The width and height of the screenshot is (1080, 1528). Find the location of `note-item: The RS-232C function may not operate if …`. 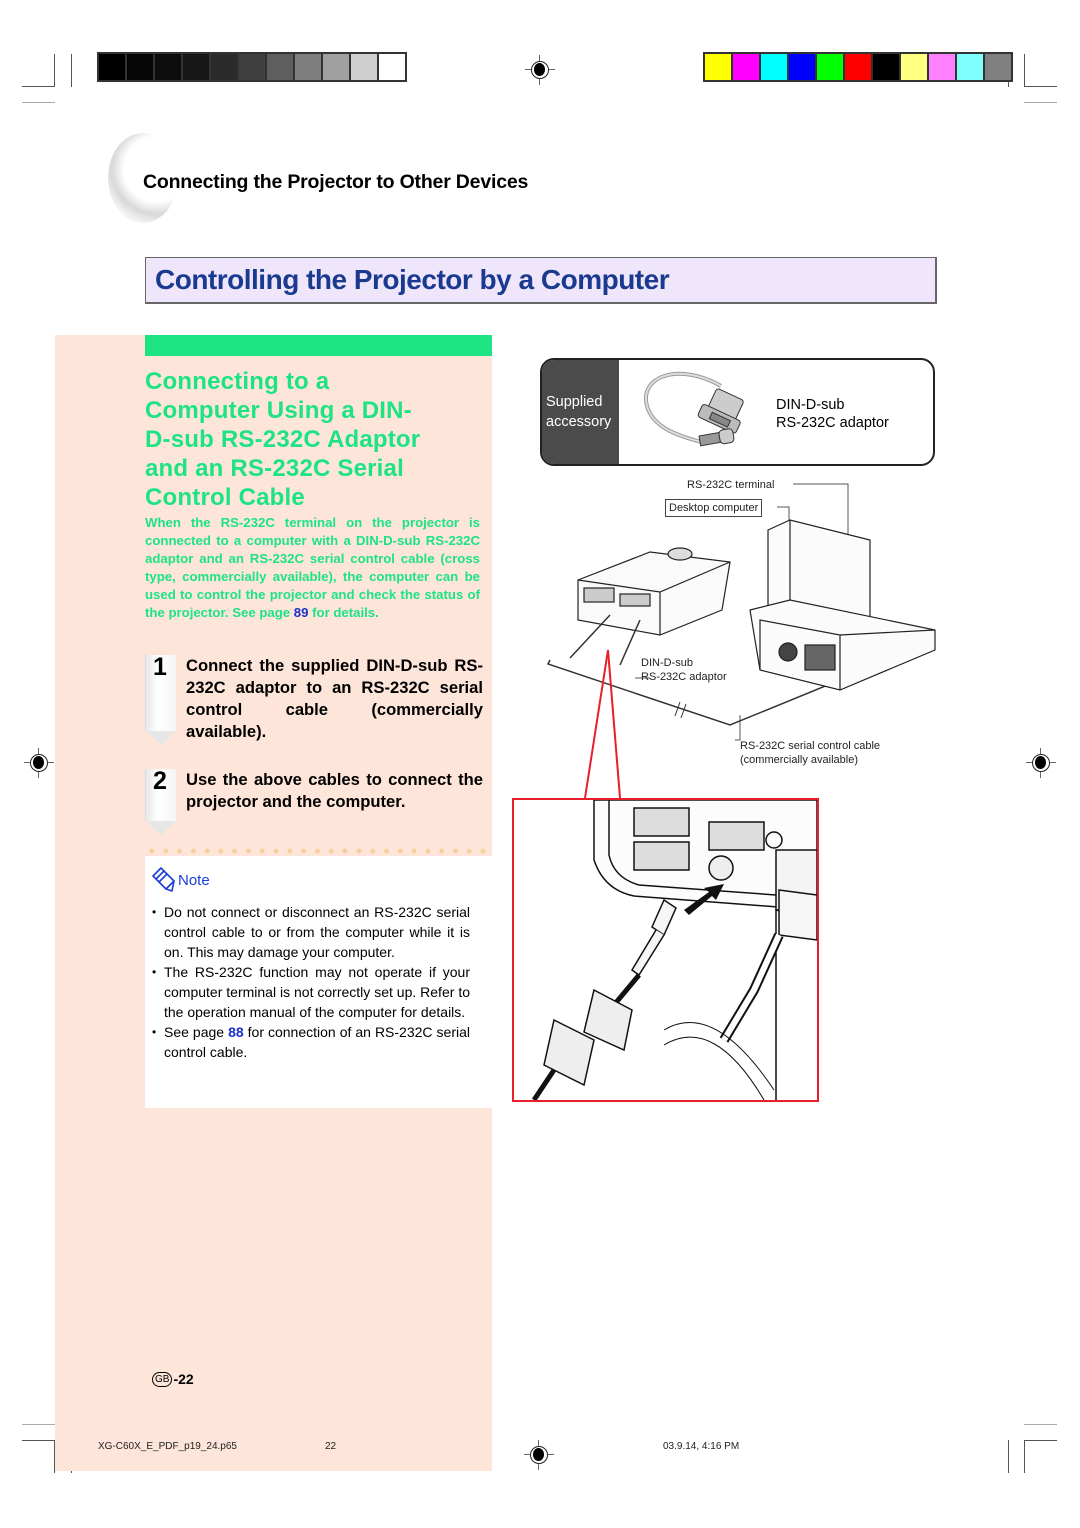

note-item: The RS-232C function may not operate if … is located at coordinates (311, 992).